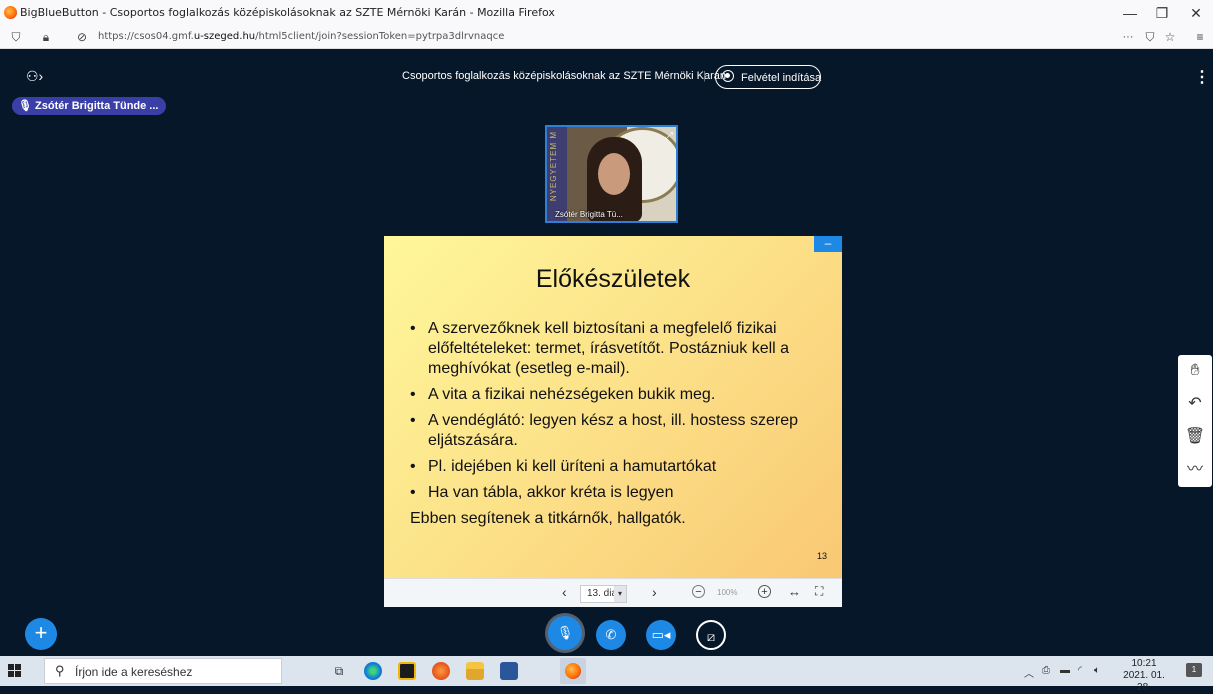 The height and width of the screenshot is (694, 1213). What do you see at coordinates (373, 671) in the screenshot?
I see `edge-icon` at bounding box center [373, 671].